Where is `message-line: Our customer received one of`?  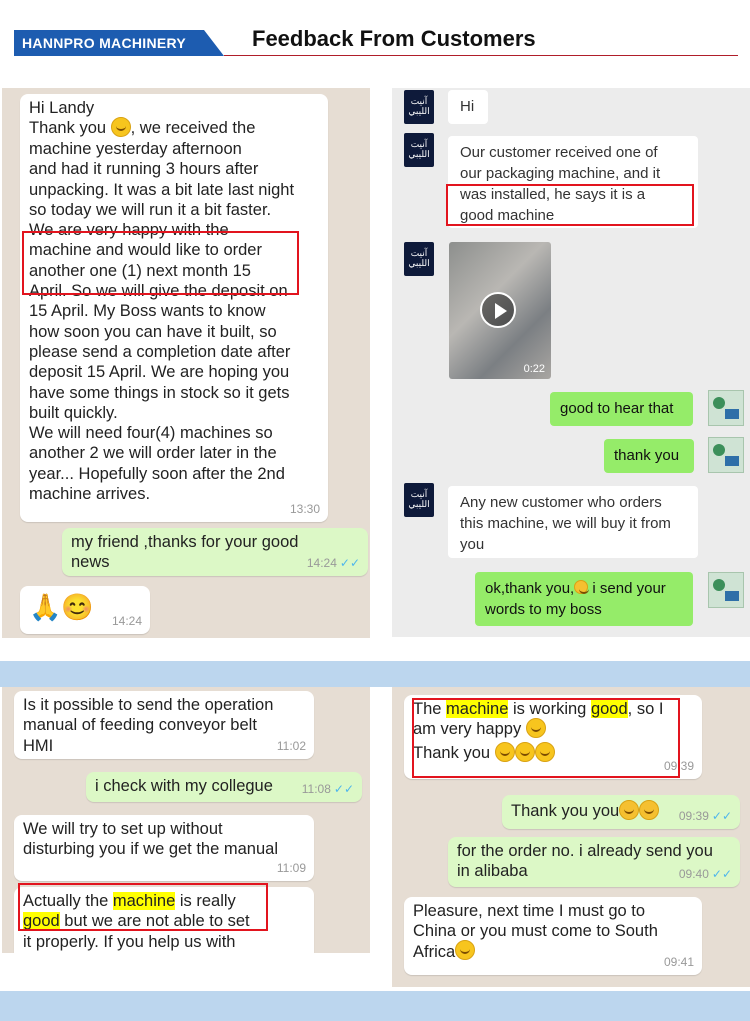 message-line: Our customer received one of is located at coordinates (559, 152).